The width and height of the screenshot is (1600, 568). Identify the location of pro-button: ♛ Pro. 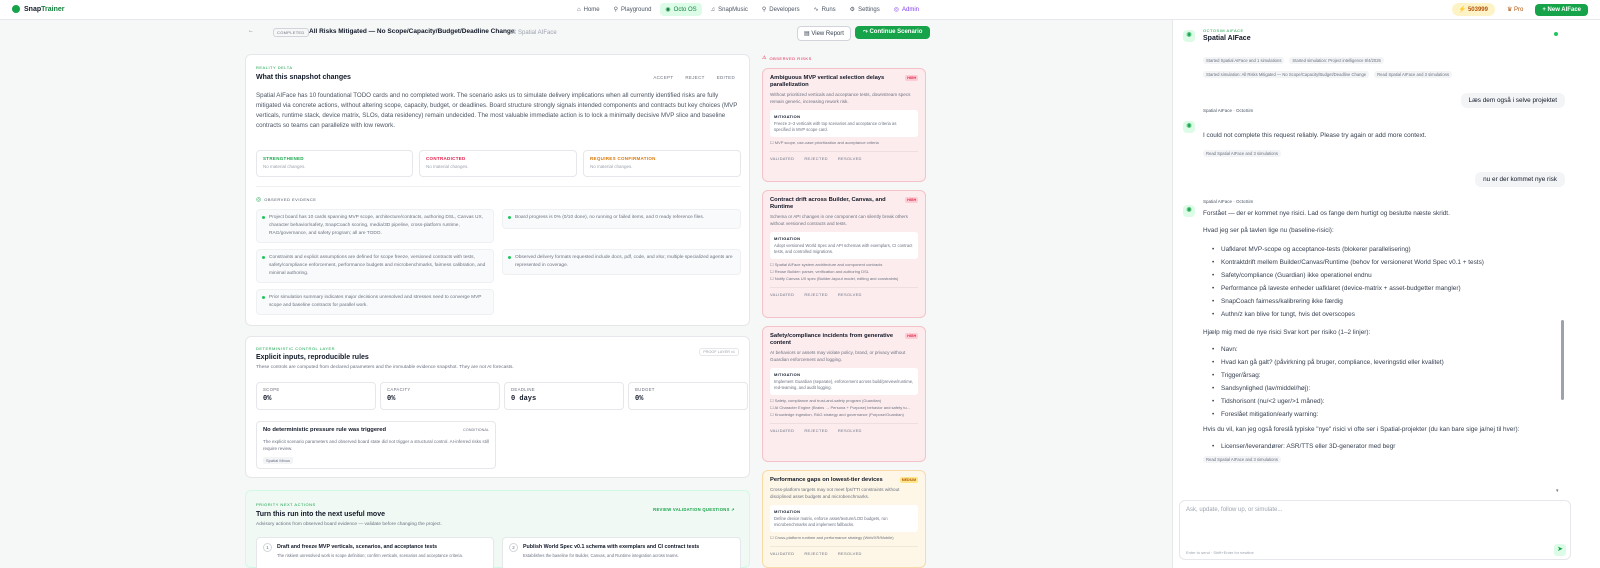
(1515, 9).